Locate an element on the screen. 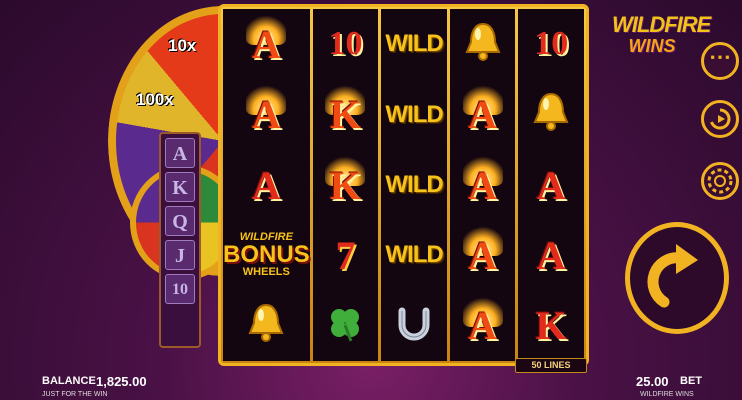 Image resolution: width=742 pixels, height=400 pixels. reel-1: A A A WILDFIRE BONUS WHEELS is located at coordinates (266, 185).